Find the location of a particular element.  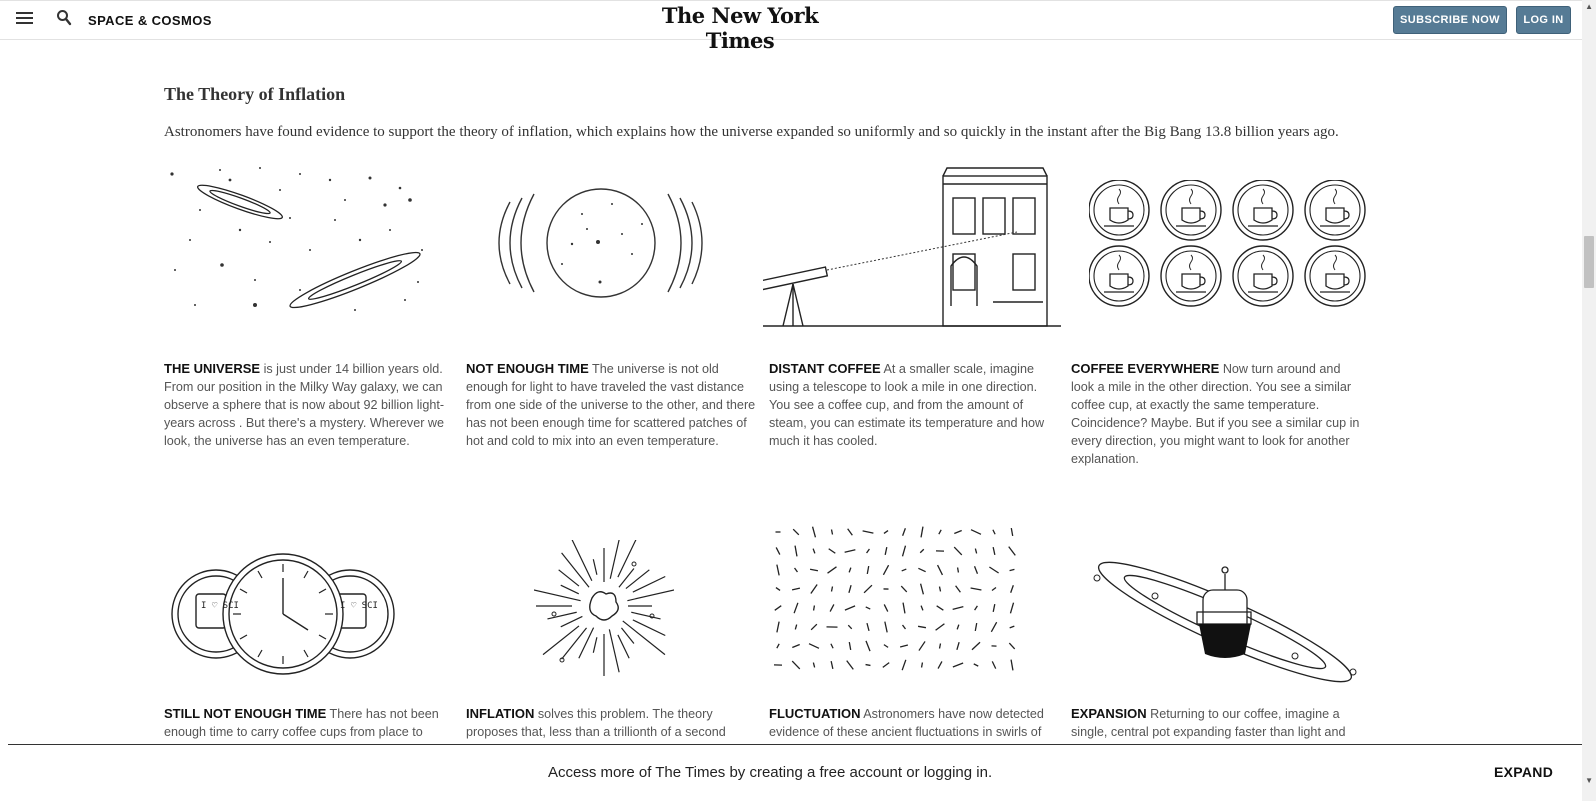

telescope-building-coffee-illustration is located at coordinates (912, 248).